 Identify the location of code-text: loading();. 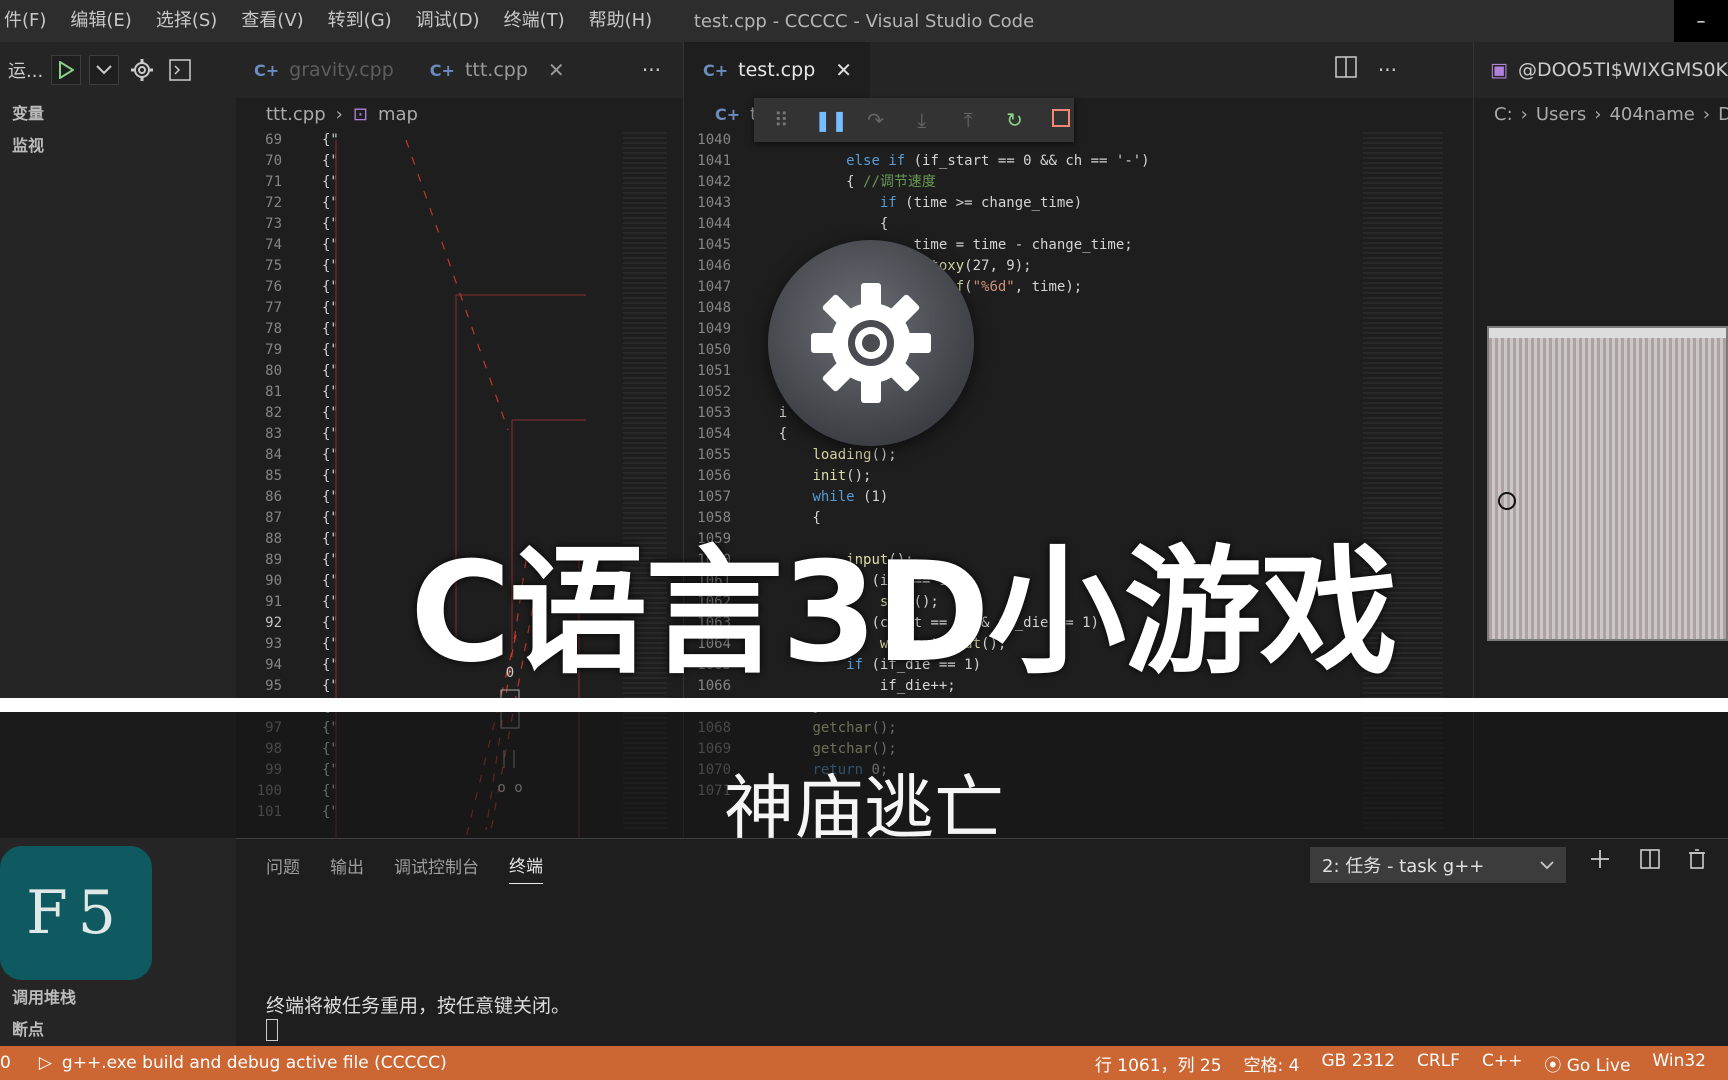
(813, 455).